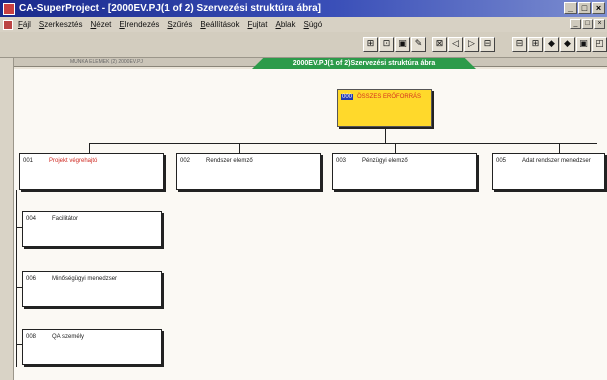 This screenshot has width=607, height=380. What do you see at coordinates (385, 135) in the screenshot?
I see `connector-root` at bounding box center [385, 135].